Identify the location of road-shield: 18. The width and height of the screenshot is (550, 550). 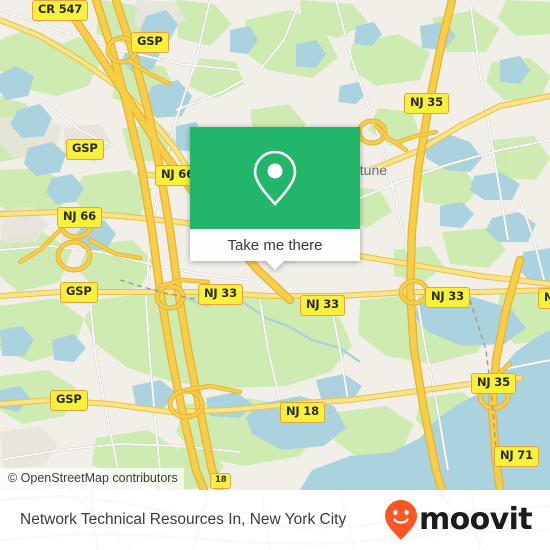
(221, 481).